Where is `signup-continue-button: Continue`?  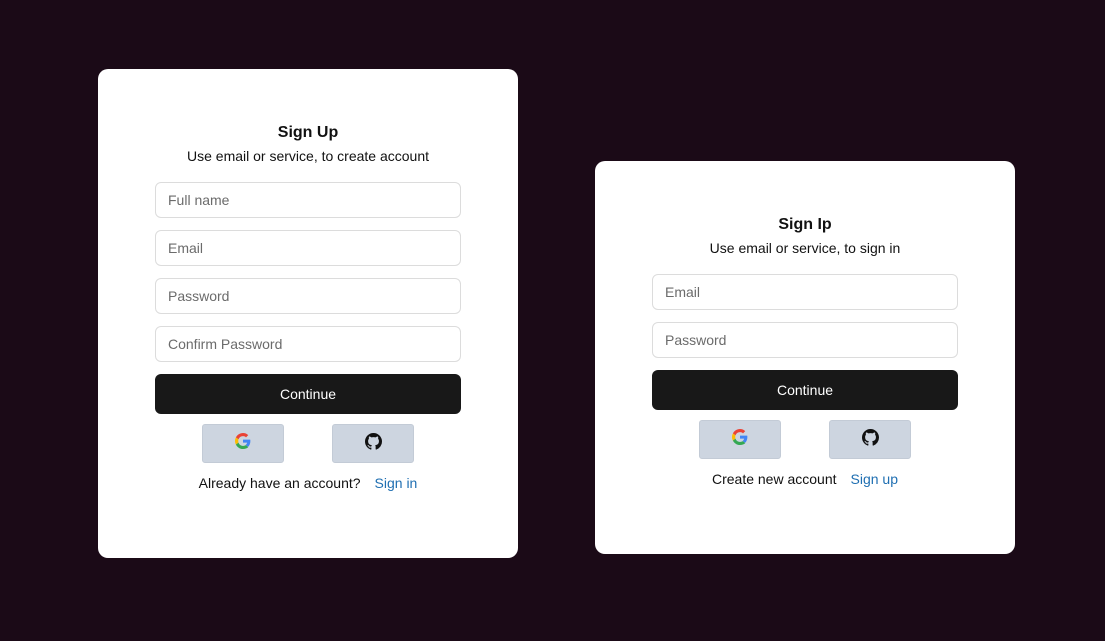 signup-continue-button: Continue is located at coordinates (308, 394).